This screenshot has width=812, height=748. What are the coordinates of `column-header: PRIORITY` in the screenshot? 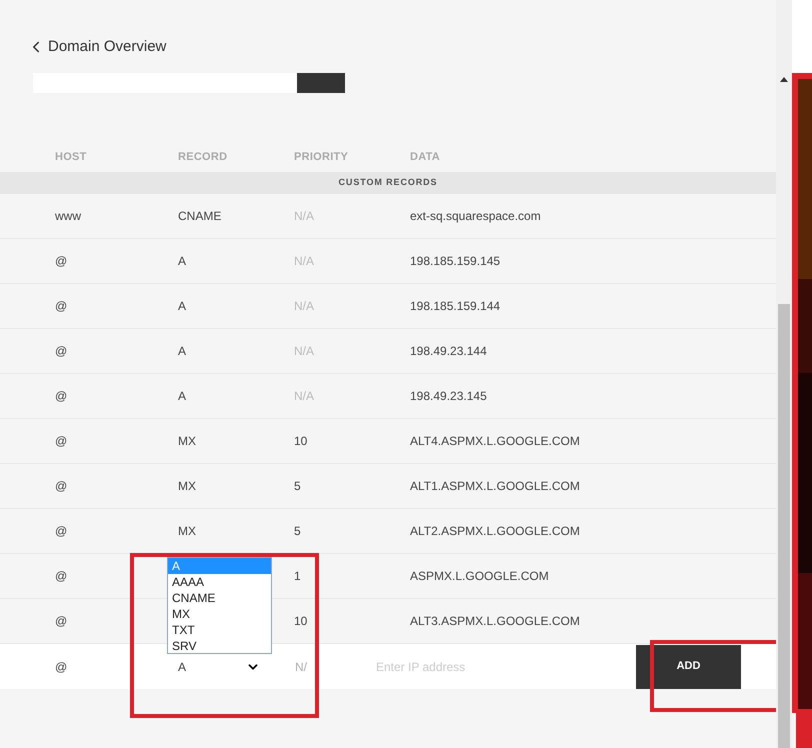 It's located at (319, 157).